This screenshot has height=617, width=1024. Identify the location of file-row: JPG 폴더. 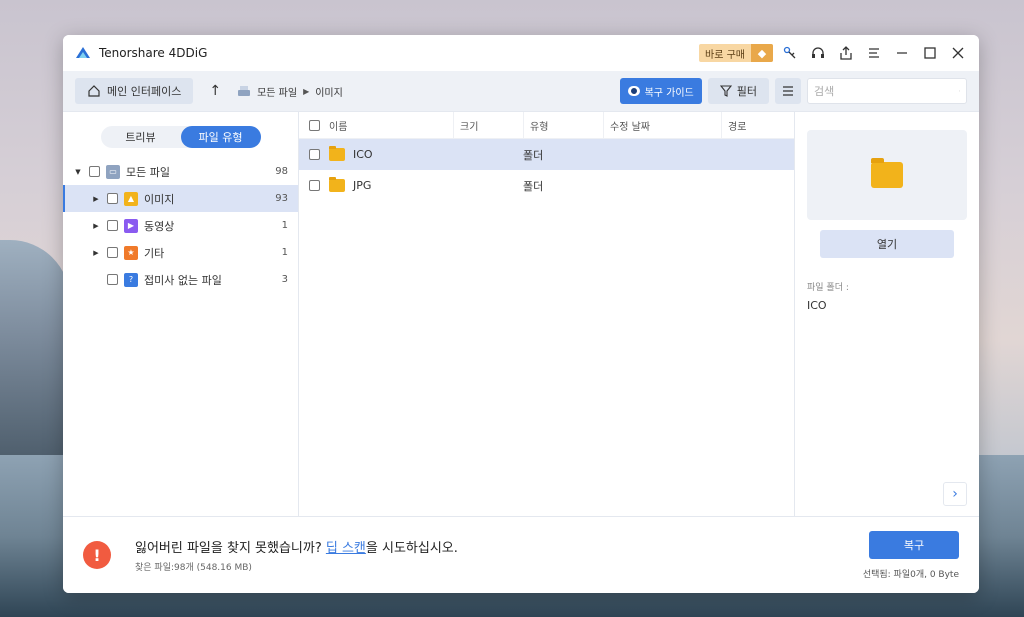
(546, 185).